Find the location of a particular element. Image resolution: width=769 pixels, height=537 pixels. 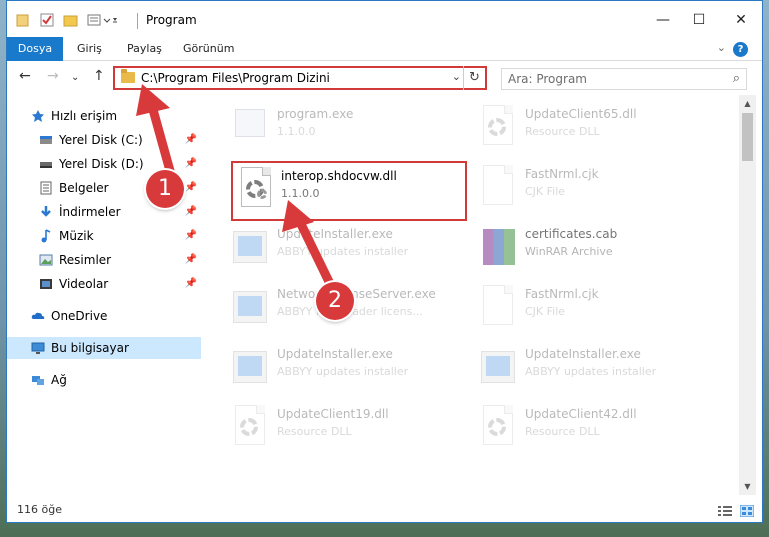

winrar-icon is located at coordinates (498, 247).